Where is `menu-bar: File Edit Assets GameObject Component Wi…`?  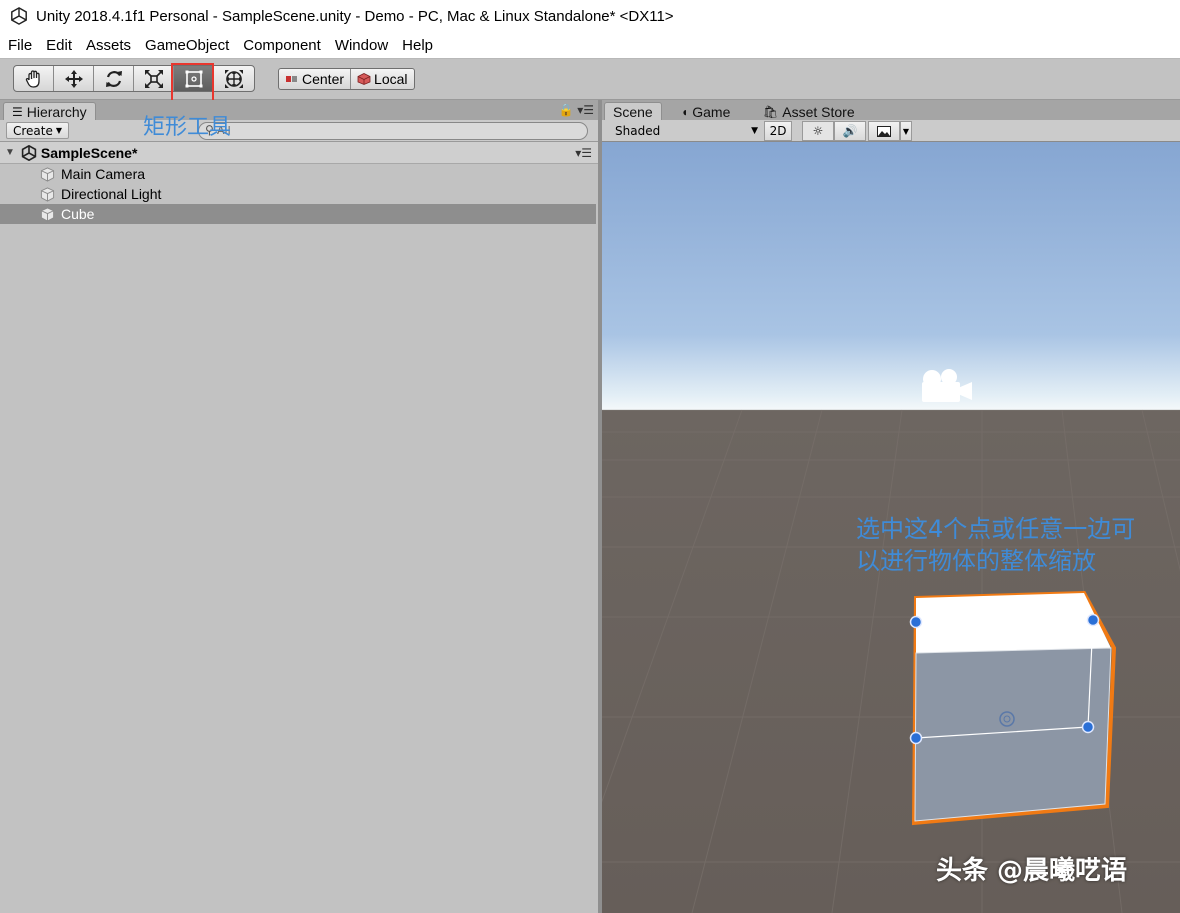
menu-bar: File Edit Assets GameObject Component Wi… is located at coordinates (590, 45).